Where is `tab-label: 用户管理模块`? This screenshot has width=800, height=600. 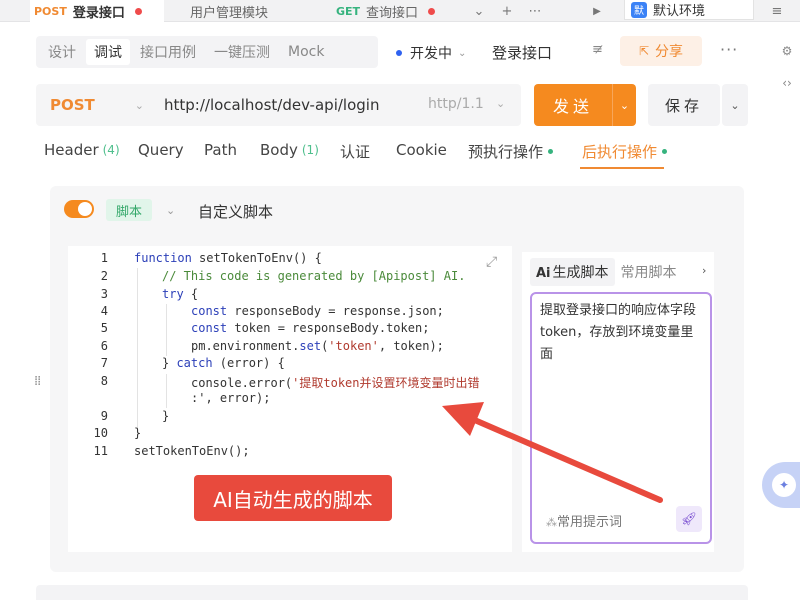 tab-label: 用户管理模块 is located at coordinates (229, 13).